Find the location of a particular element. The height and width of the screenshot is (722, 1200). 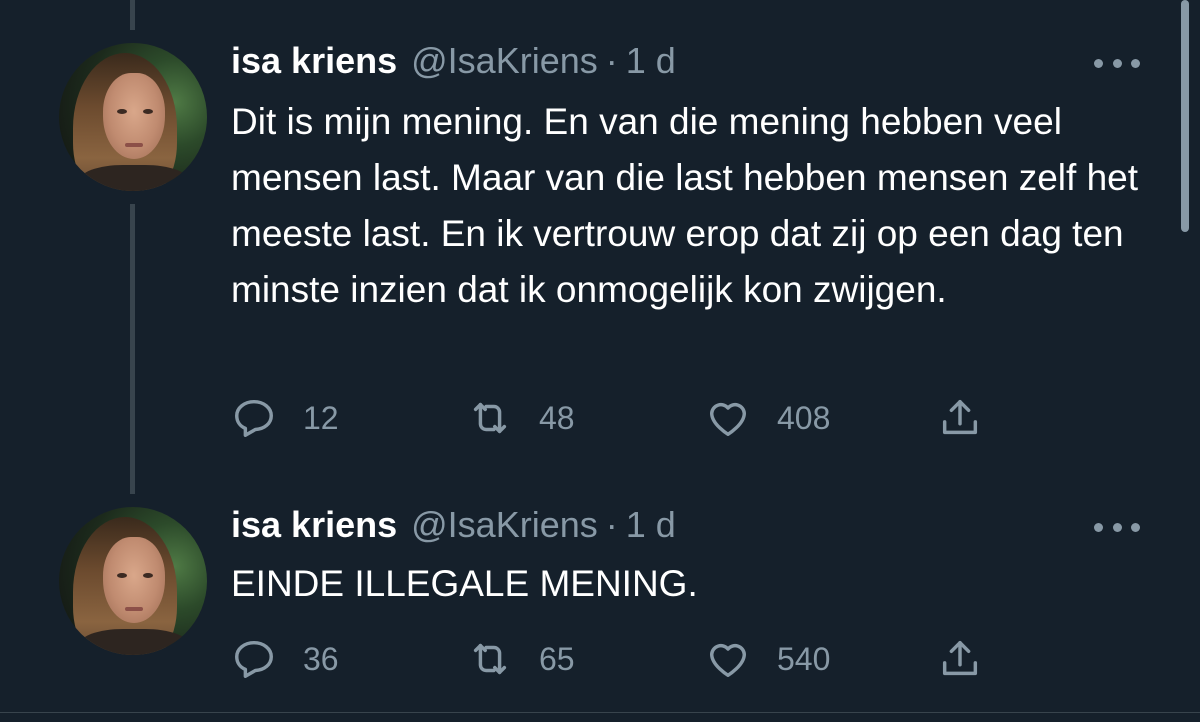

like-count: 540 is located at coordinates (804, 658).